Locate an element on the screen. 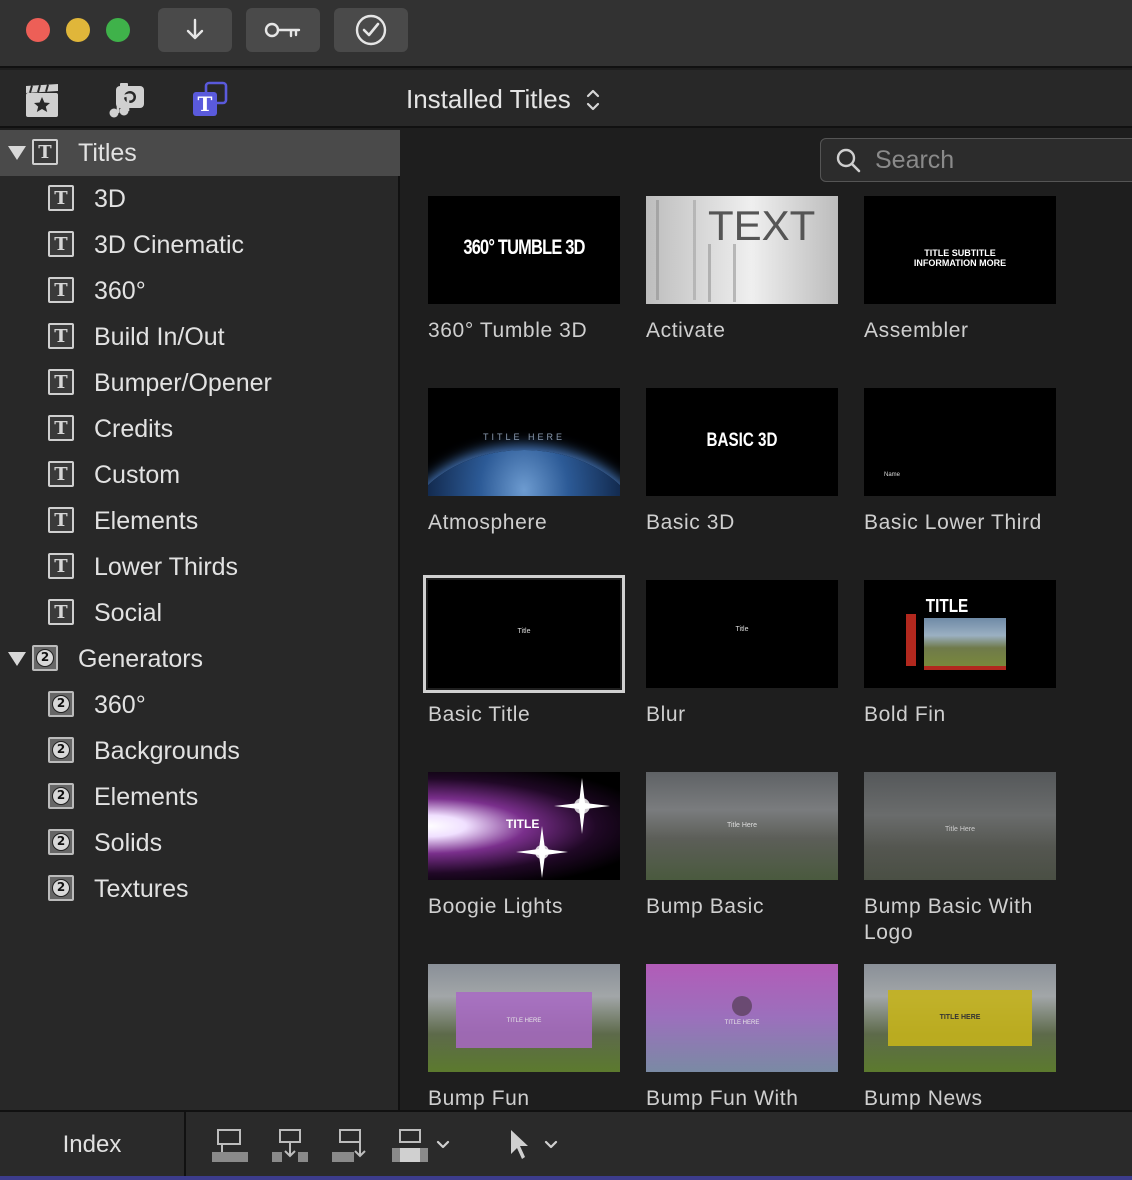 The width and height of the screenshot is (1132, 1180). sidebar-item-bumper-opener: T Bumper/Opener is located at coordinates (200, 383).